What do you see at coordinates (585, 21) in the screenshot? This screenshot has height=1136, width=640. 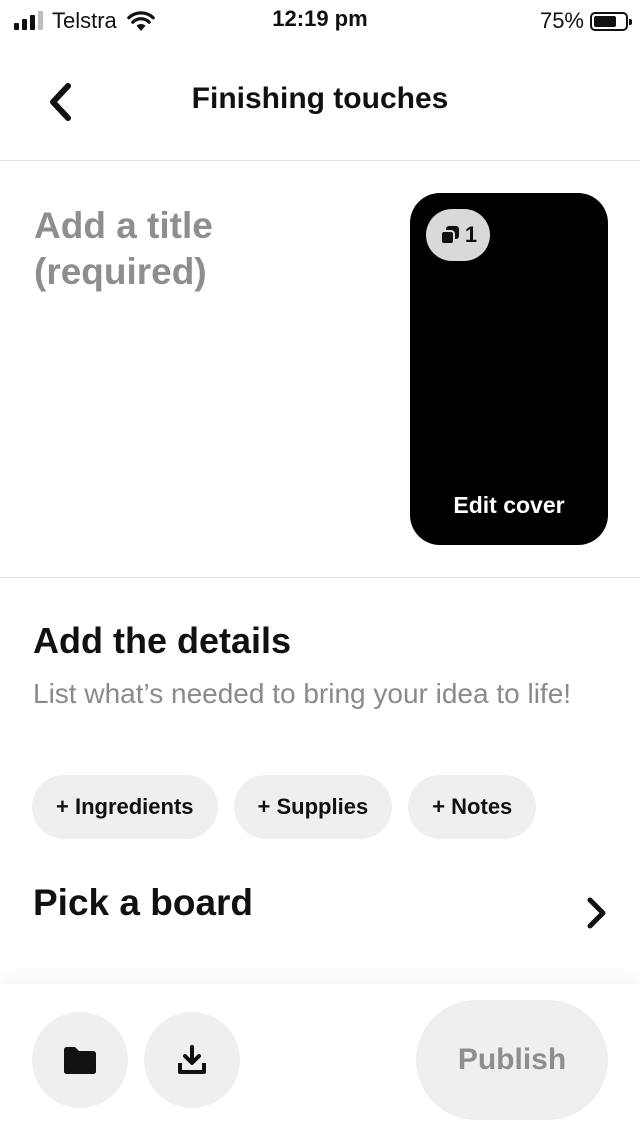 I see `status-right: 75%` at bounding box center [585, 21].